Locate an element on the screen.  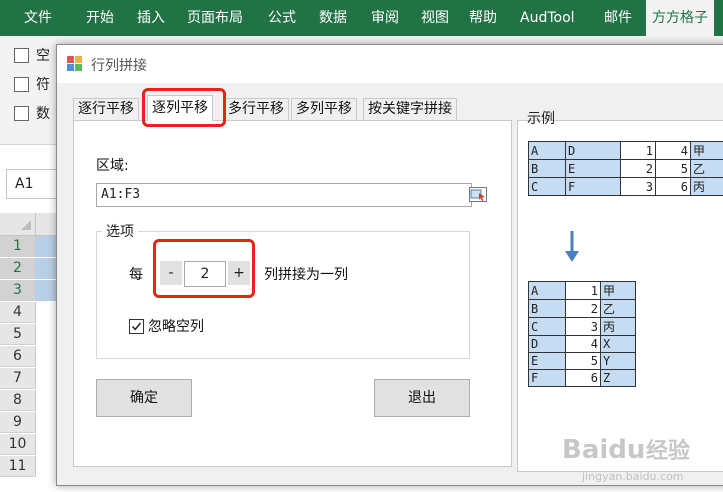
range-select-icon is located at coordinates (478, 194).